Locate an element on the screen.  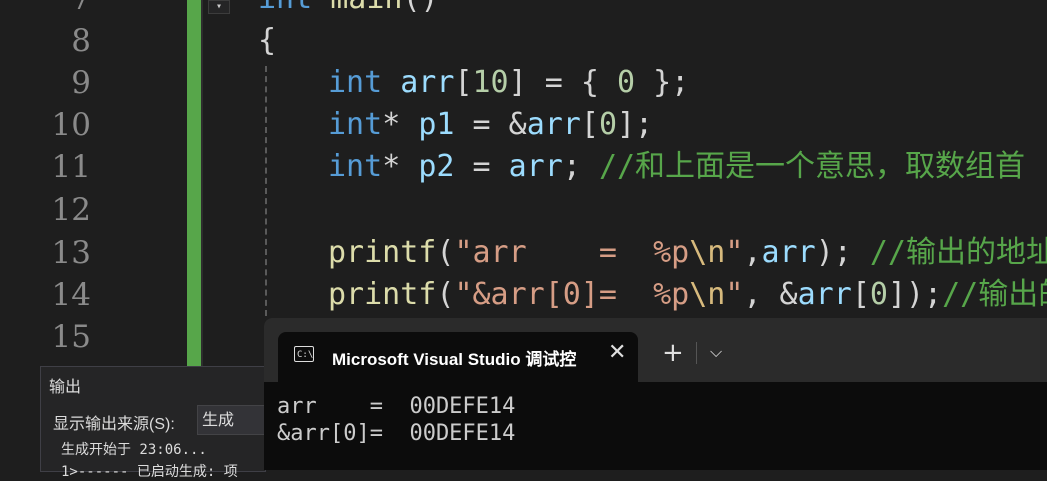
tab-divider is located at coordinates (696, 353).